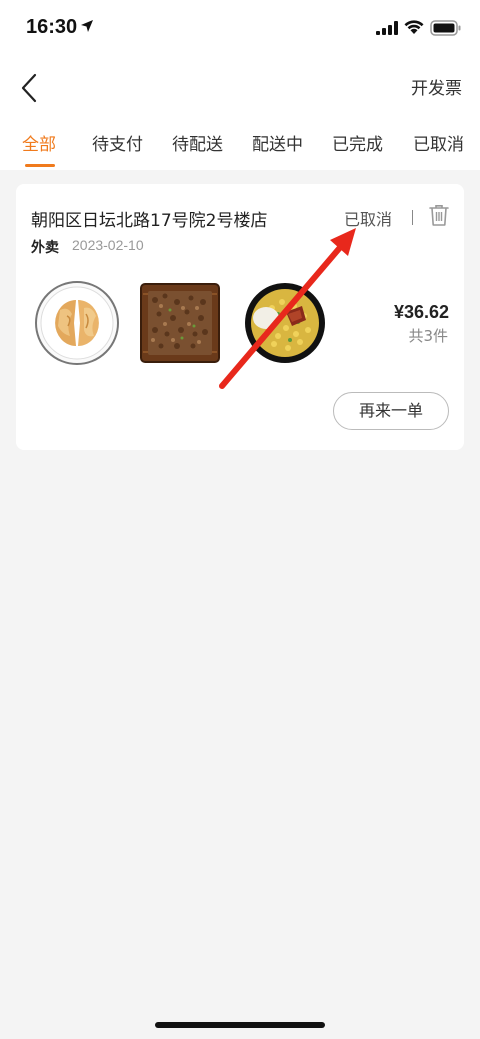 The height and width of the screenshot is (1039, 480). What do you see at coordinates (412, 217) in the screenshot?
I see `status-divider` at bounding box center [412, 217].